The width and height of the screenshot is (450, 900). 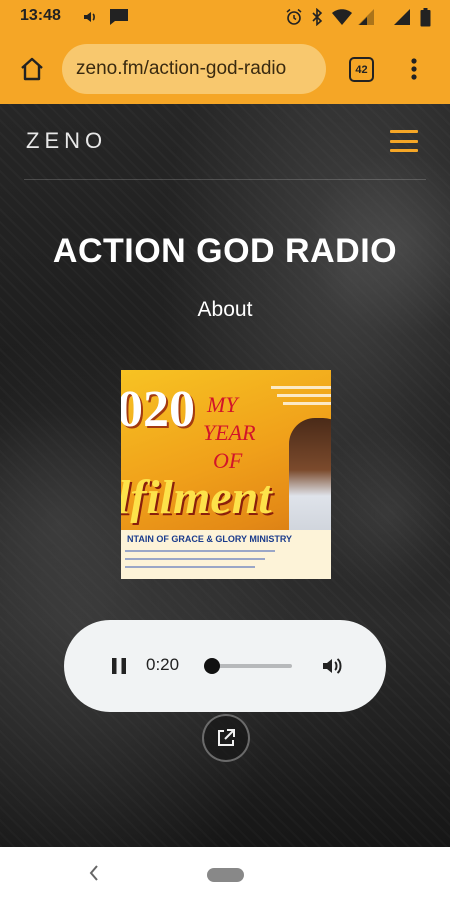 I want to click on home-gesture-pill, so click(x=225, y=875).